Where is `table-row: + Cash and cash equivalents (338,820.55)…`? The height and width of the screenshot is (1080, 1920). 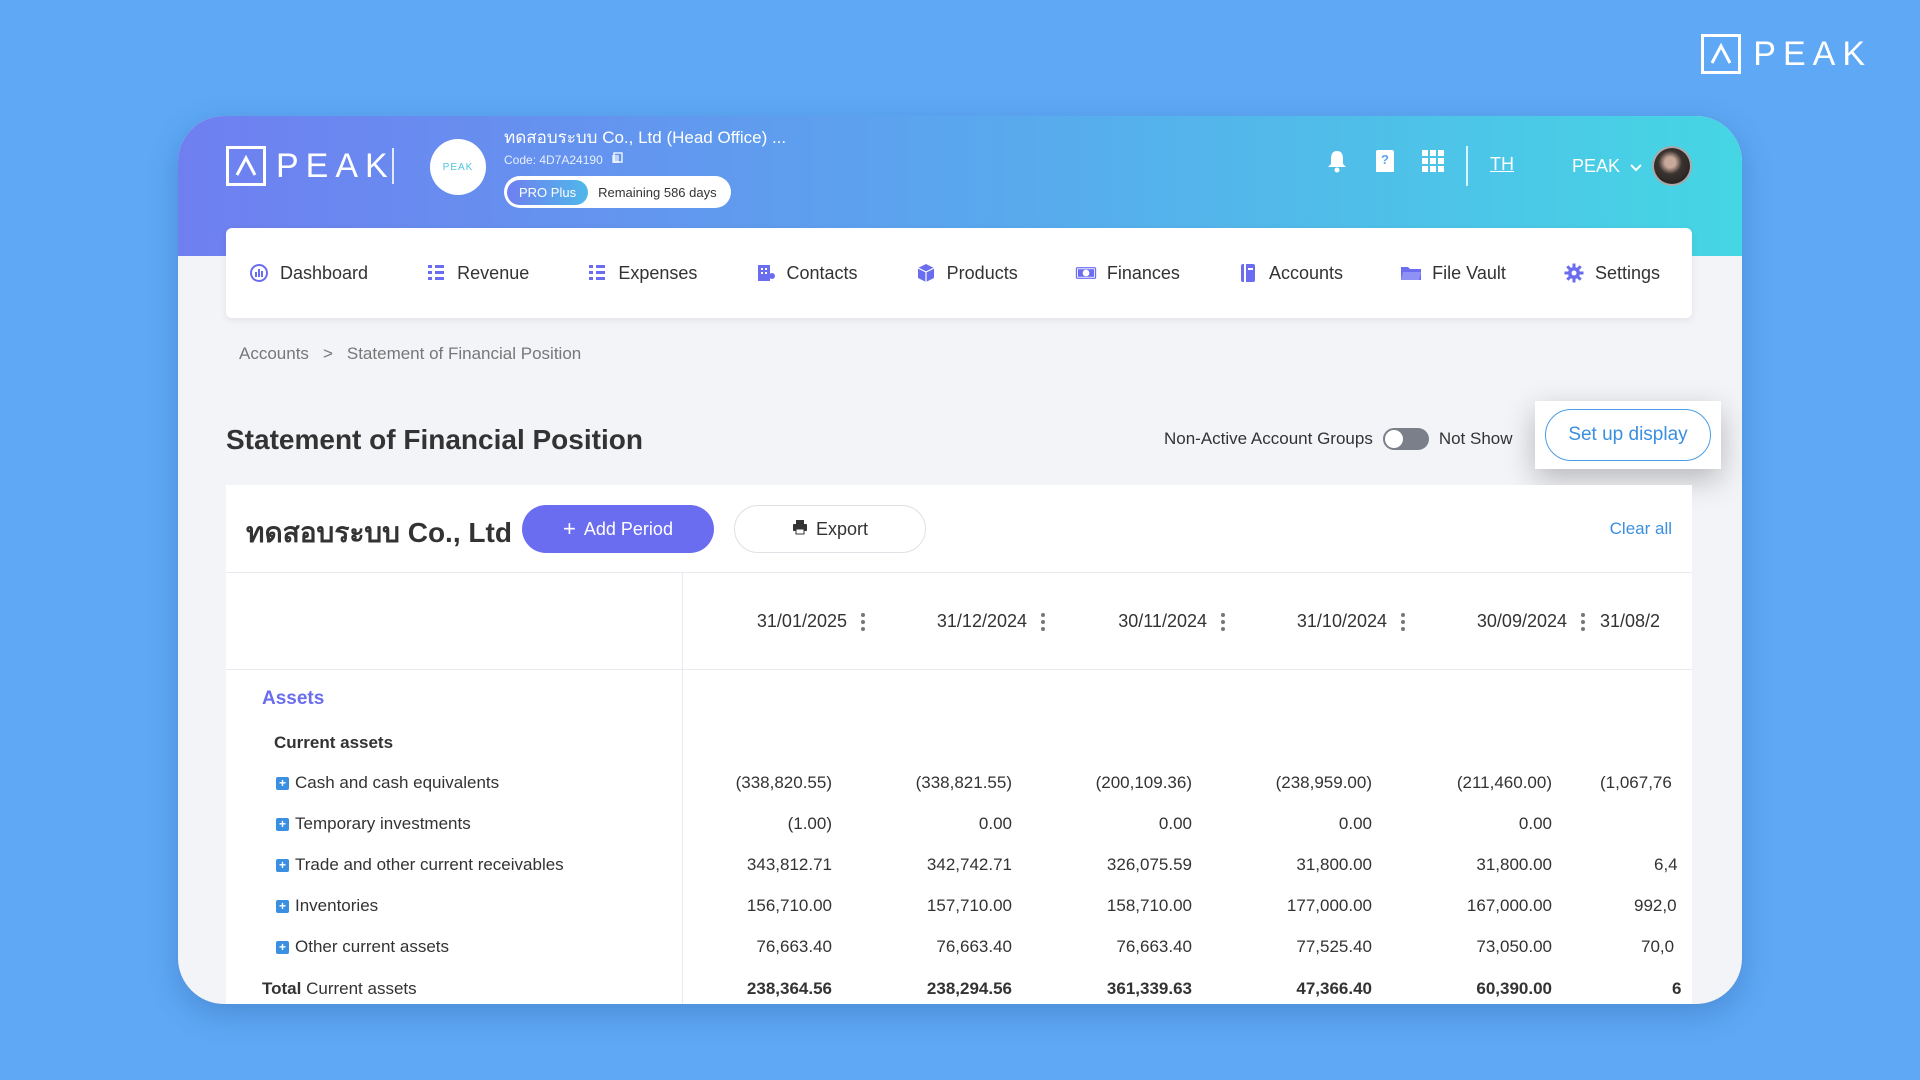 table-row: + Cash and cash equivalents (338,820.55)… is located at coordinates (959, 783).